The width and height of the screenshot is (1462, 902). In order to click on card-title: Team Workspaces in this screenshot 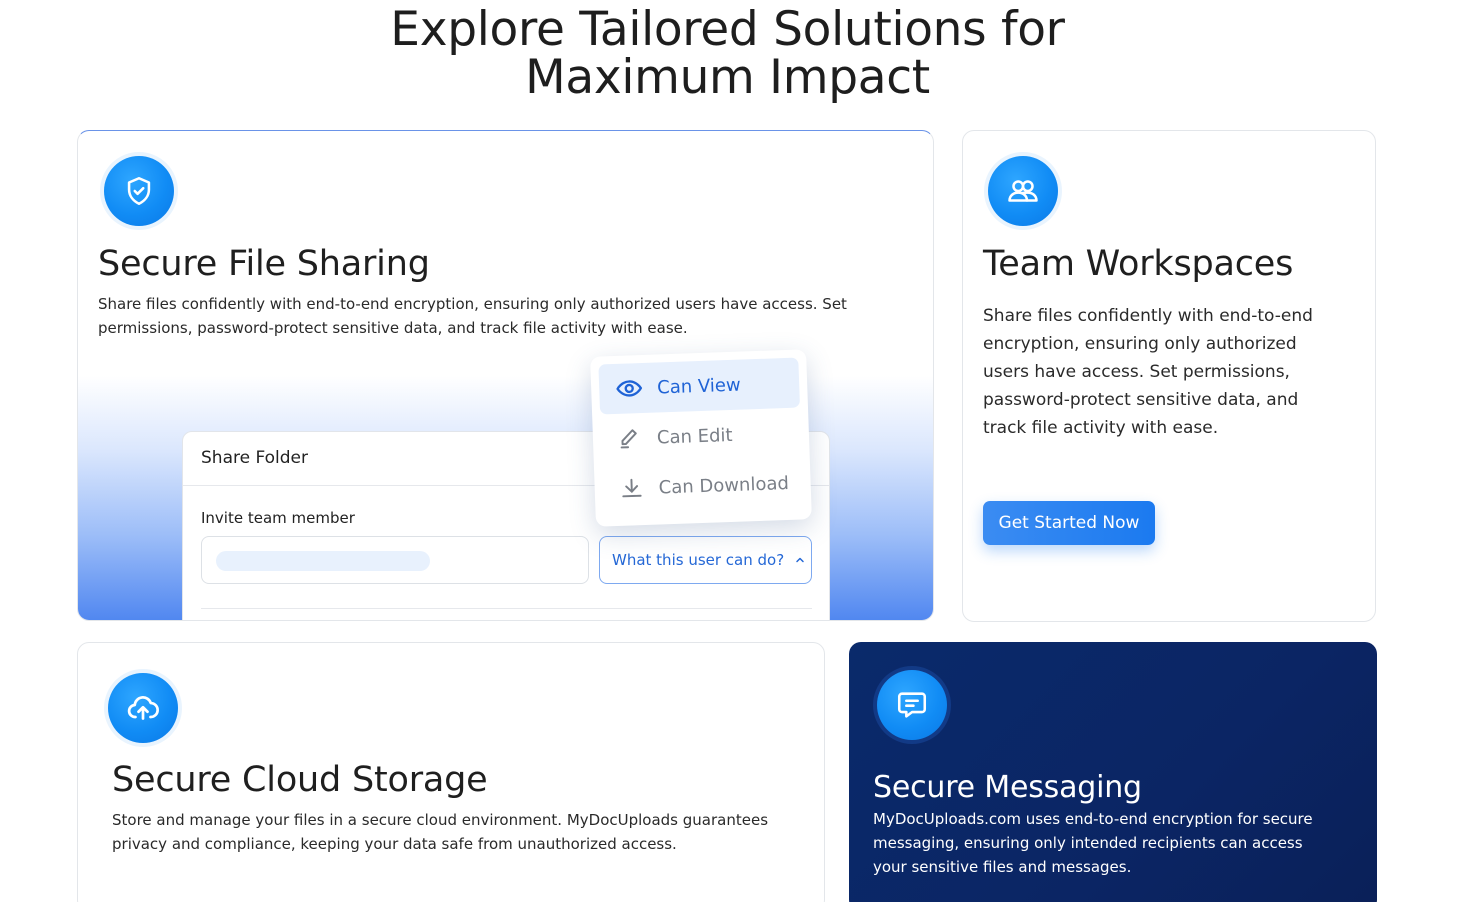, I will do `click(1138, 264)`.